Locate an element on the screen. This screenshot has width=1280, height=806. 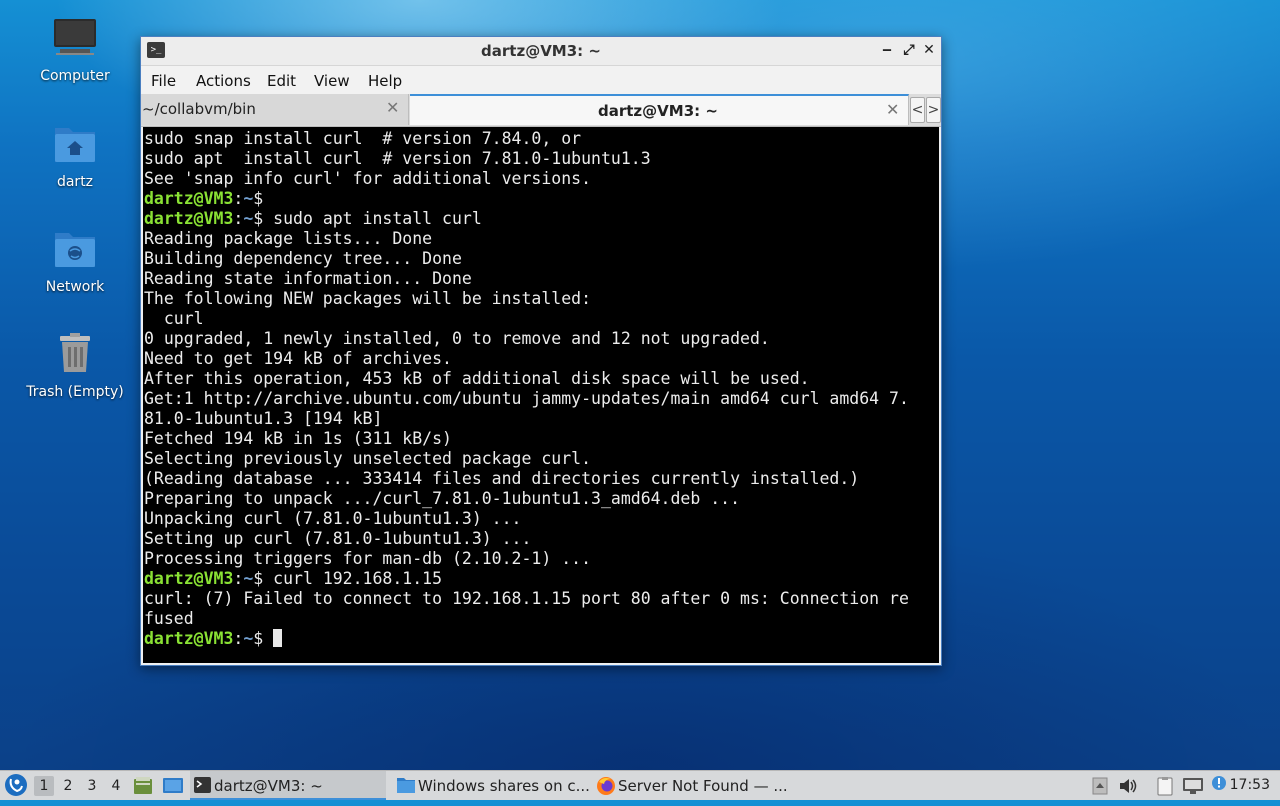
tab-dartz-home: dartz@VM3: ~ ✕ is located at coordinates (659, 109).